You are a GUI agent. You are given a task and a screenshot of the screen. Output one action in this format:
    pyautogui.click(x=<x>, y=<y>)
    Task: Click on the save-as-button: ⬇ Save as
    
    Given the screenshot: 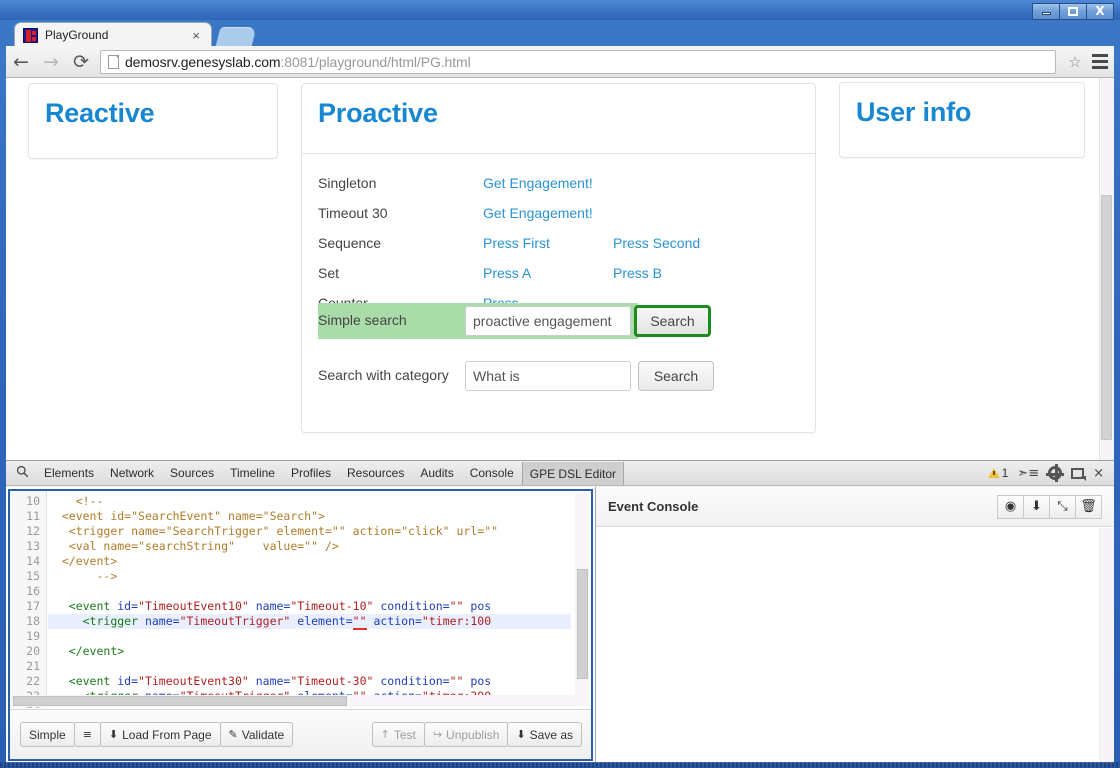 What is the action you would take?
    pyautogui.click(x=544, y=734)
    